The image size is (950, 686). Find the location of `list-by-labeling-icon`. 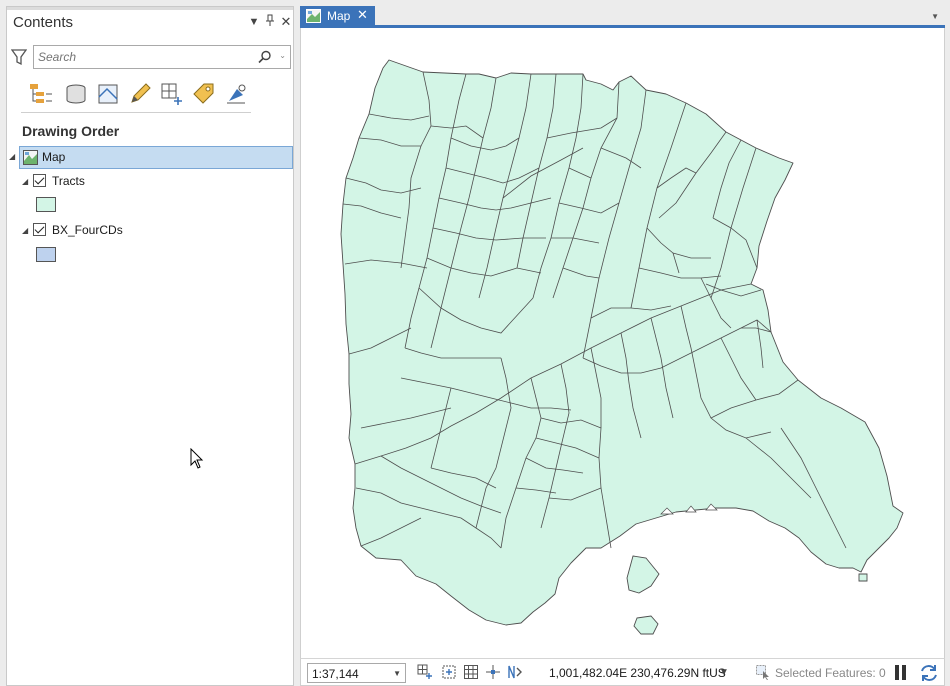

list-by-labeling-icon is located at coordinates (204, 94).